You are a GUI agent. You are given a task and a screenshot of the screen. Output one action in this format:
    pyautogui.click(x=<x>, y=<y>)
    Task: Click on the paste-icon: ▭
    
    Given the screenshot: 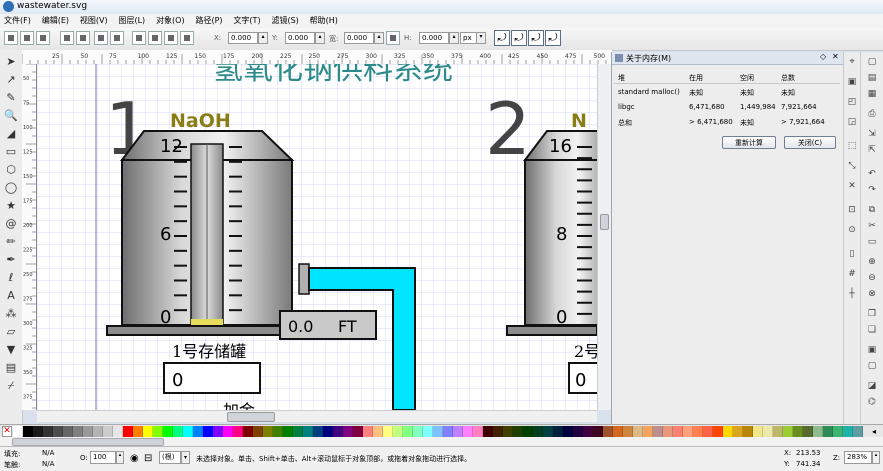 What is the action you would take?
    pyautogui.click(x=872, y=242)
    